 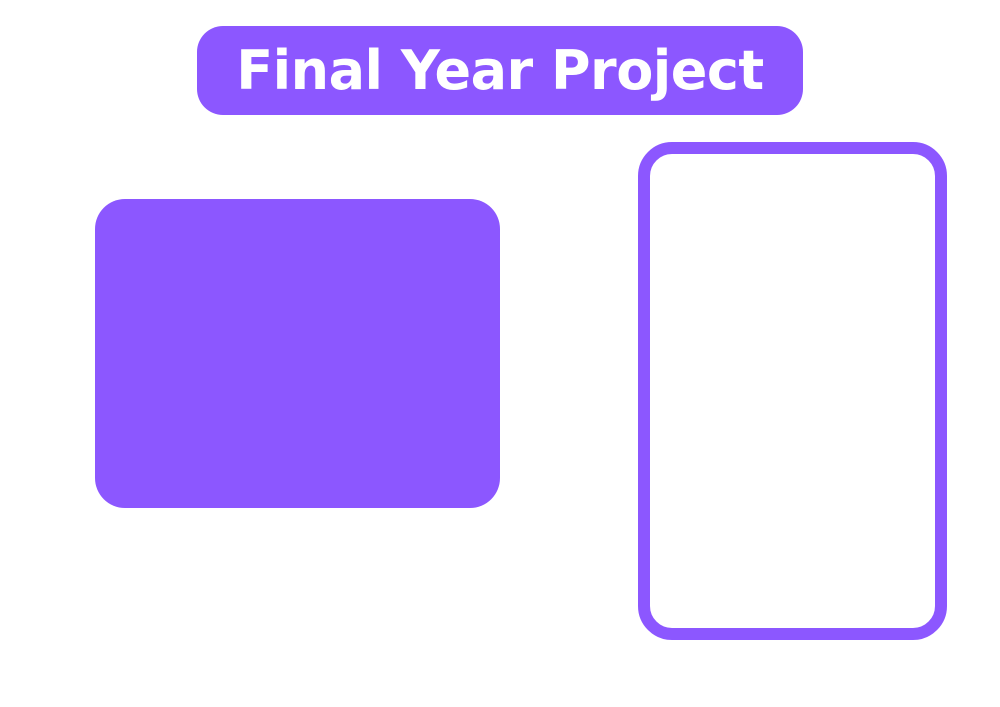 I want to click on page-title: Final Year Project, so click(x=500, y=70).